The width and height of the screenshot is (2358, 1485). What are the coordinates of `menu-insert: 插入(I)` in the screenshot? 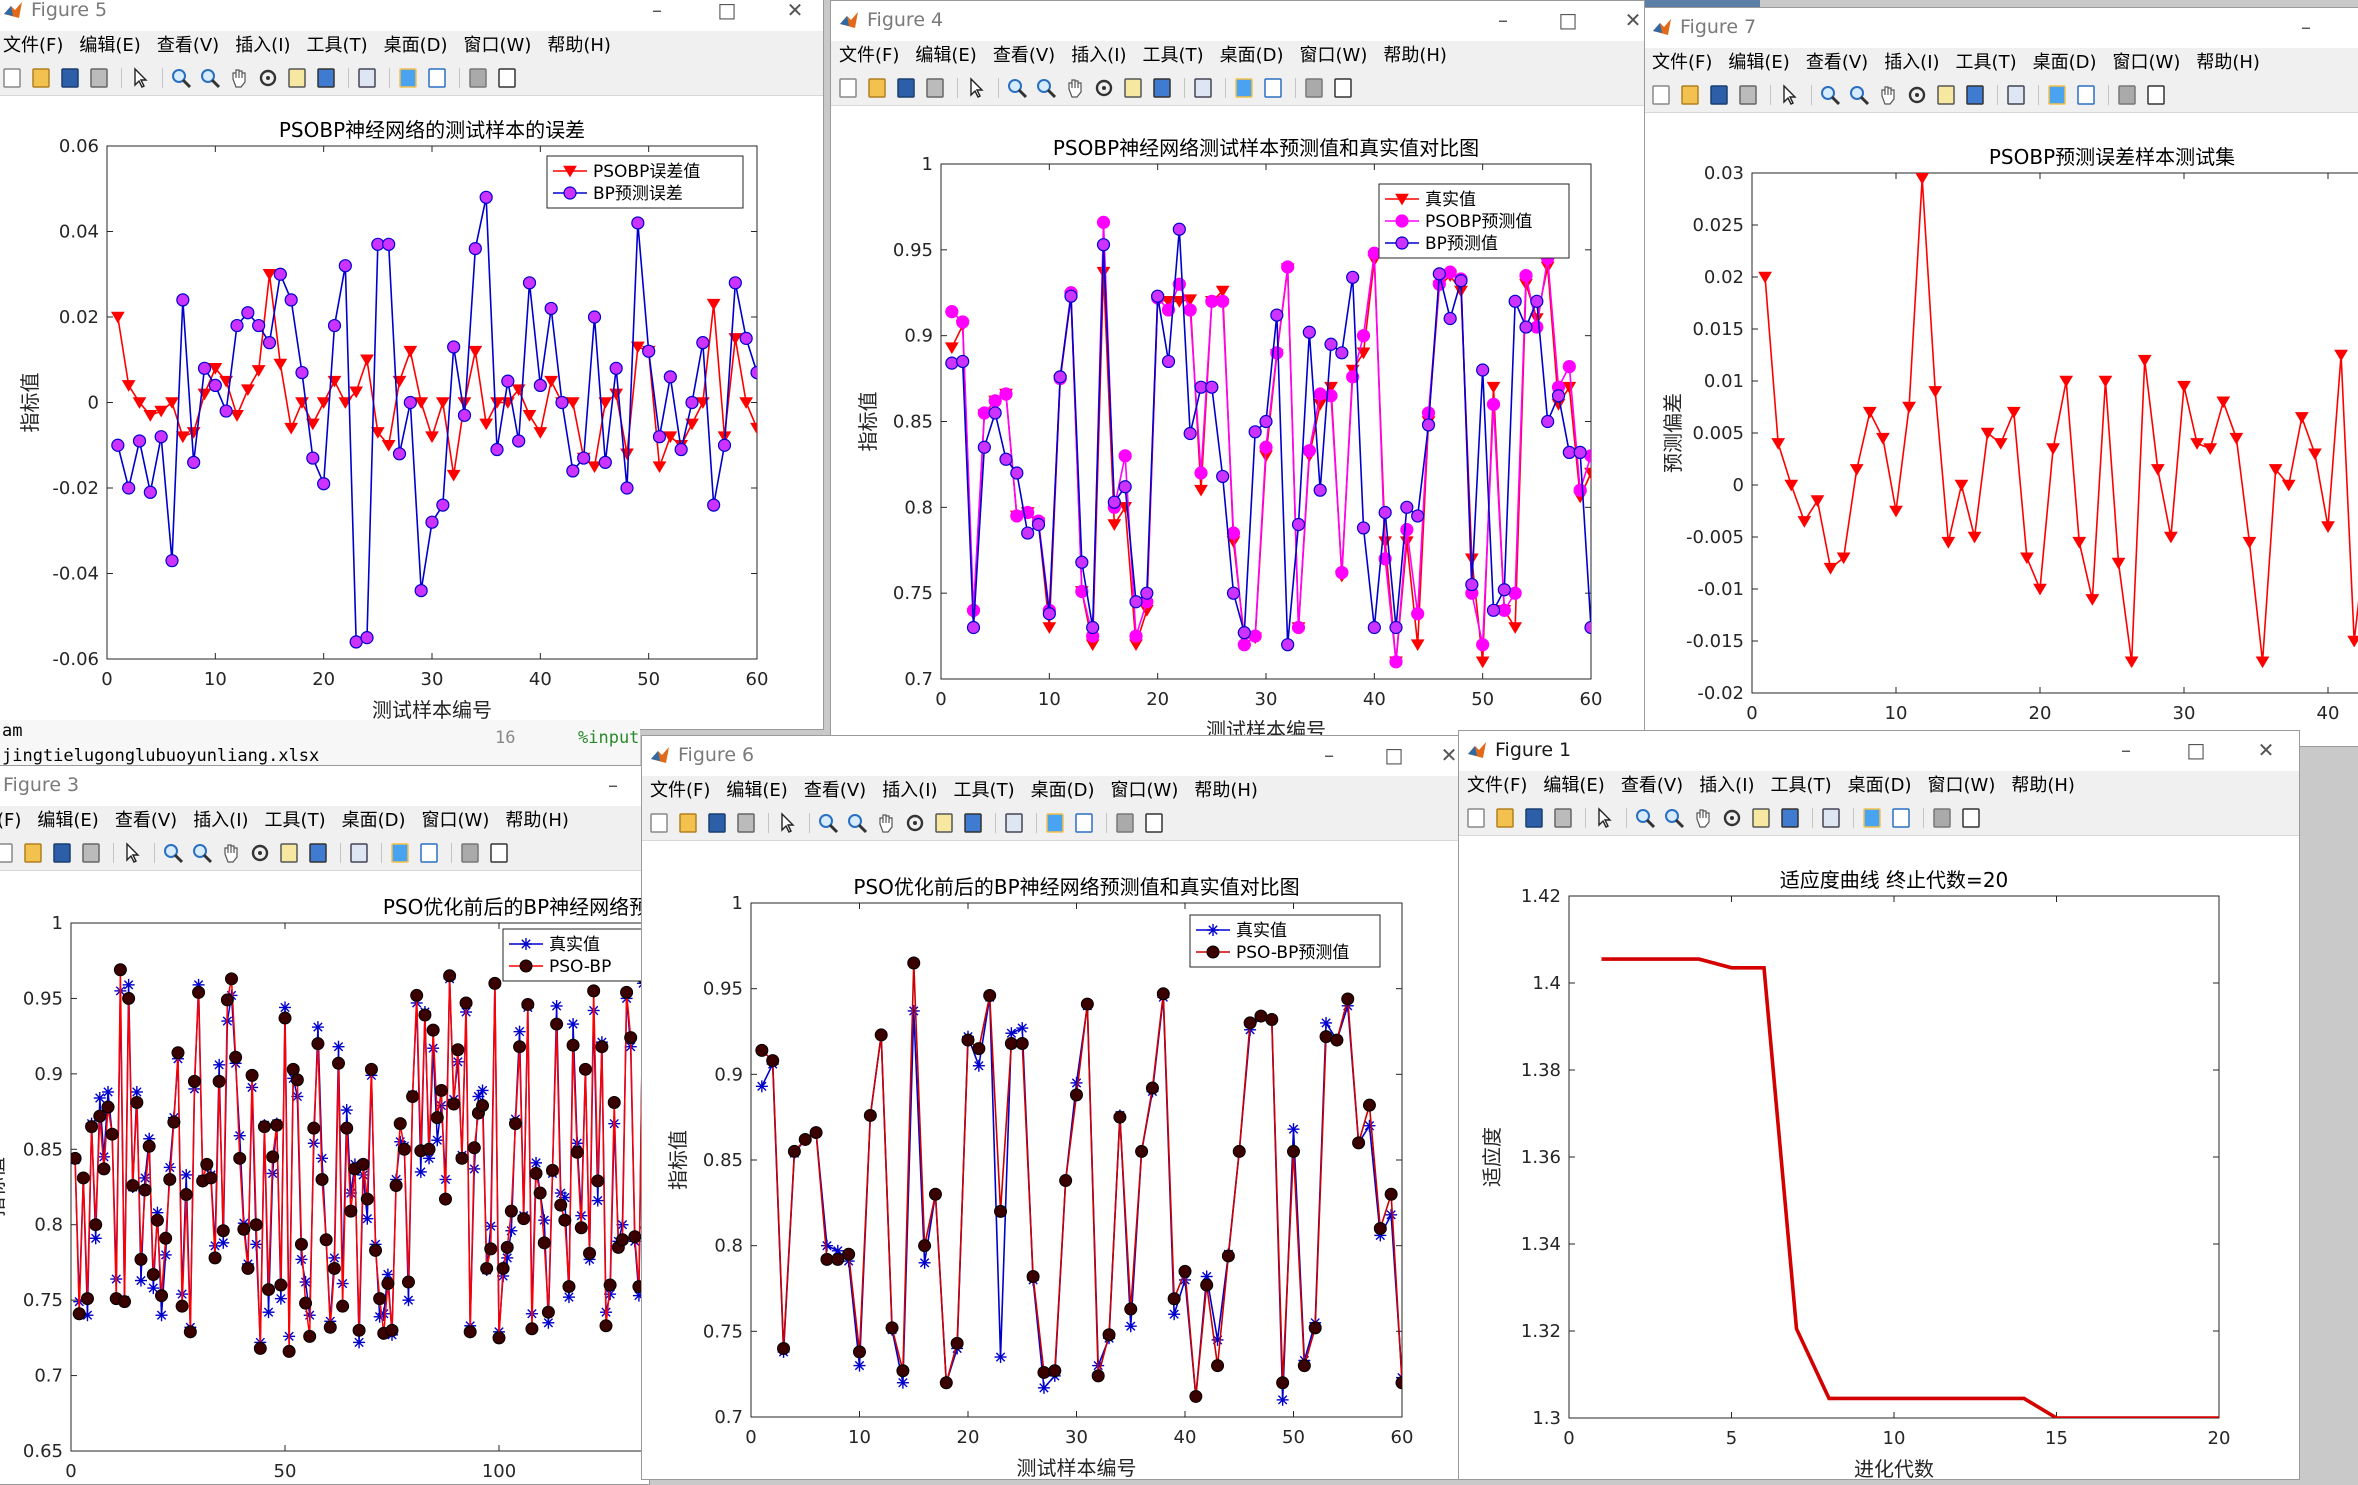 It's located at (220, 821).